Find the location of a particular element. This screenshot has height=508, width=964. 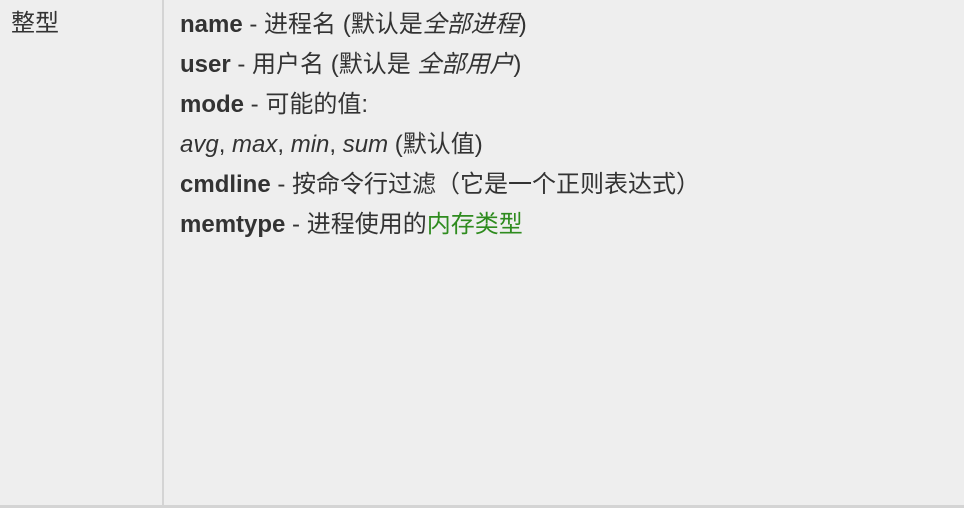

type-label: 整型 is located at coordinates (35, 23).